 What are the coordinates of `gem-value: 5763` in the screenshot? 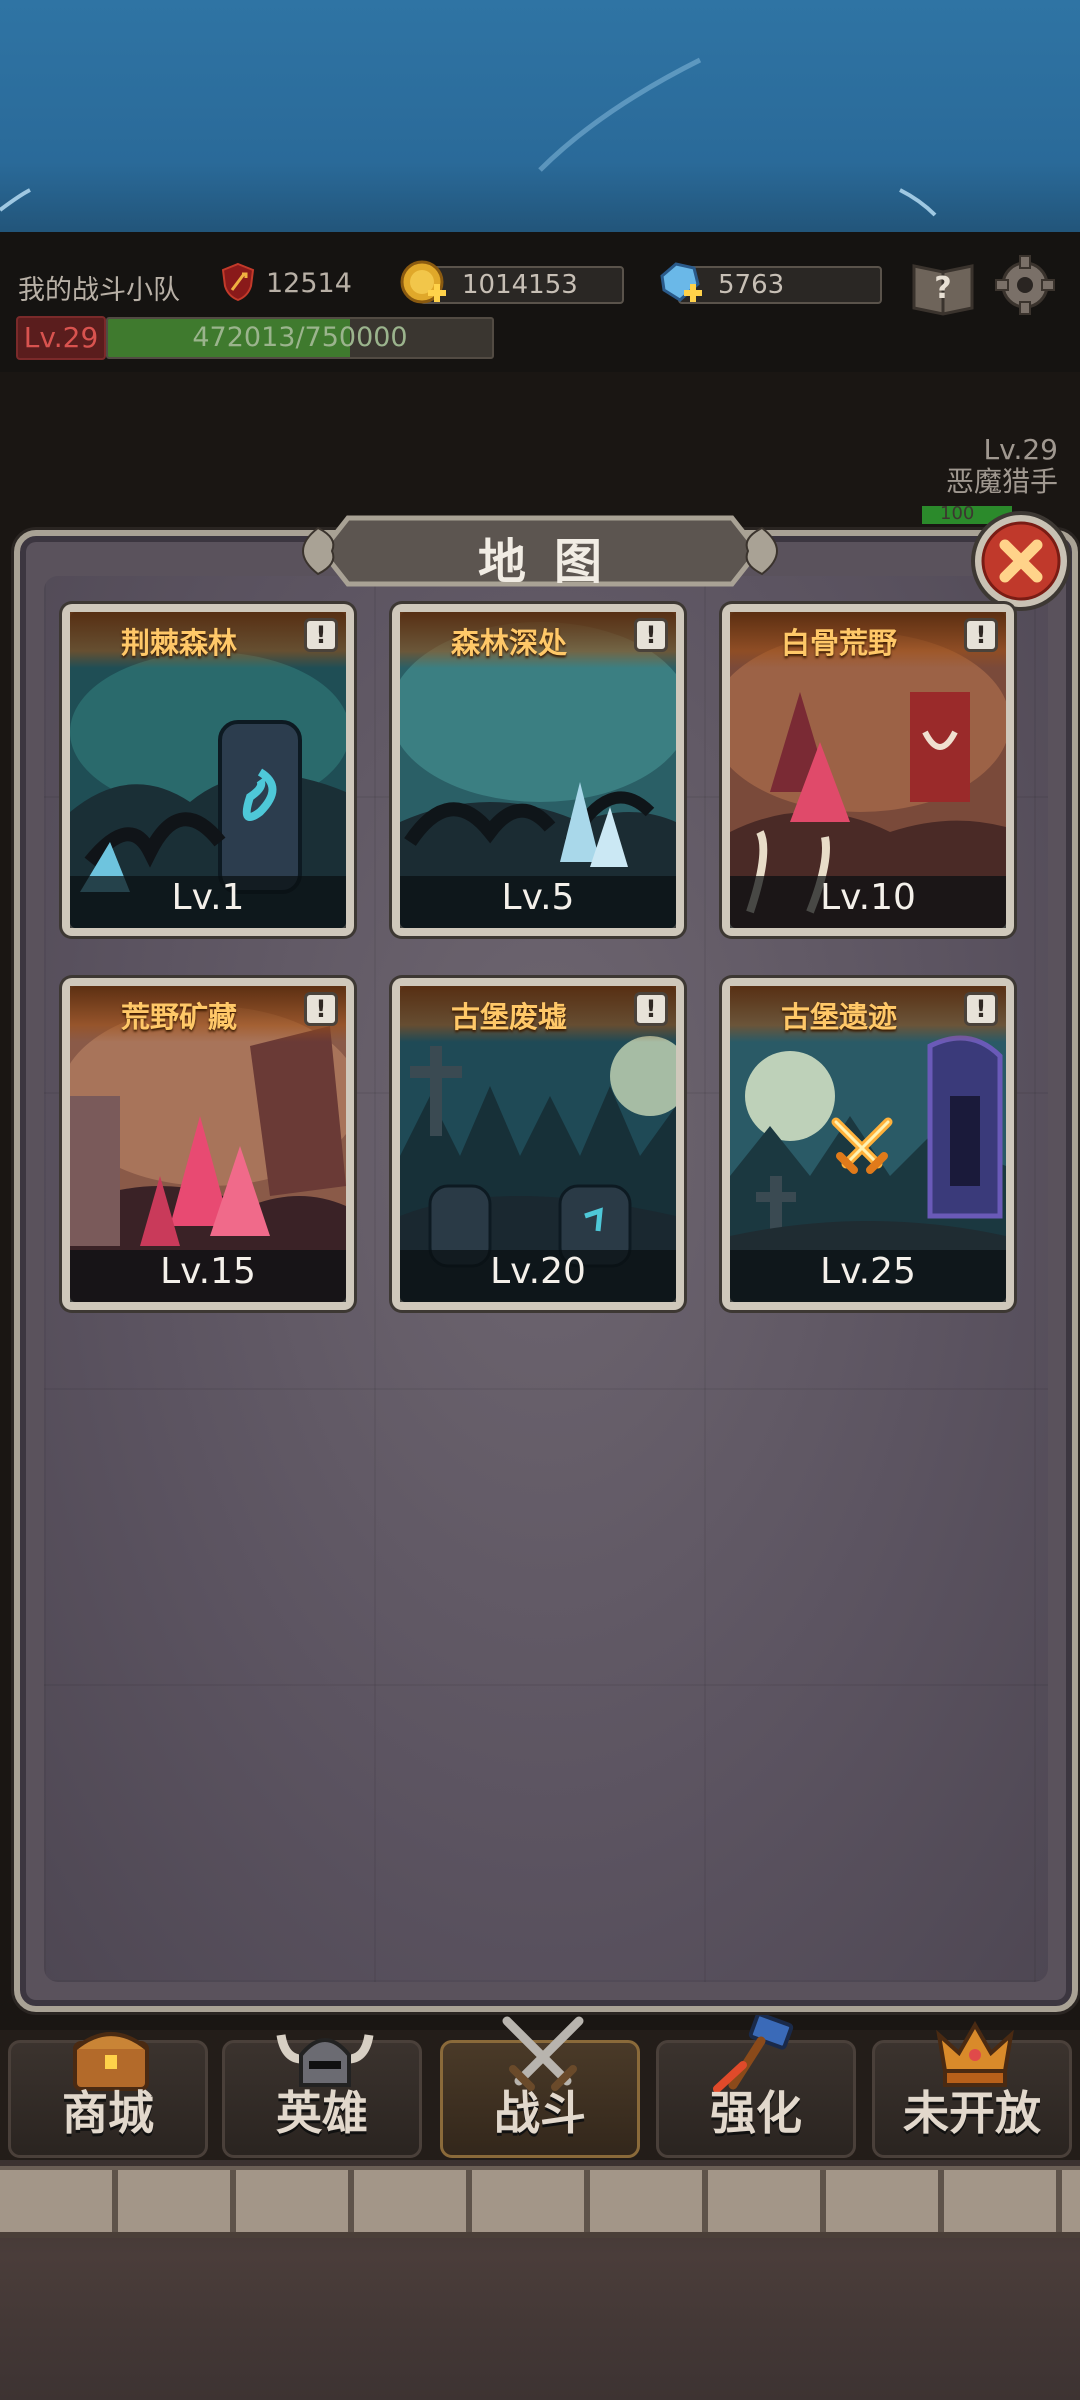 It's located at (751, 285).